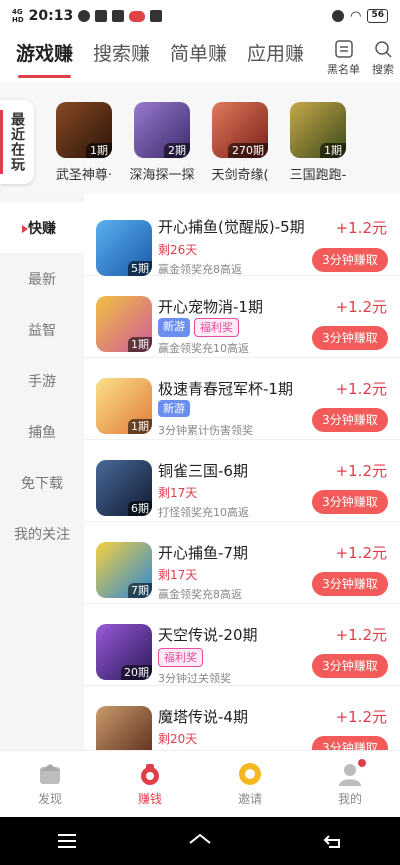  Describe the element at coordinates (333, 841) in the screenshot. I see `back-icon` at that location.